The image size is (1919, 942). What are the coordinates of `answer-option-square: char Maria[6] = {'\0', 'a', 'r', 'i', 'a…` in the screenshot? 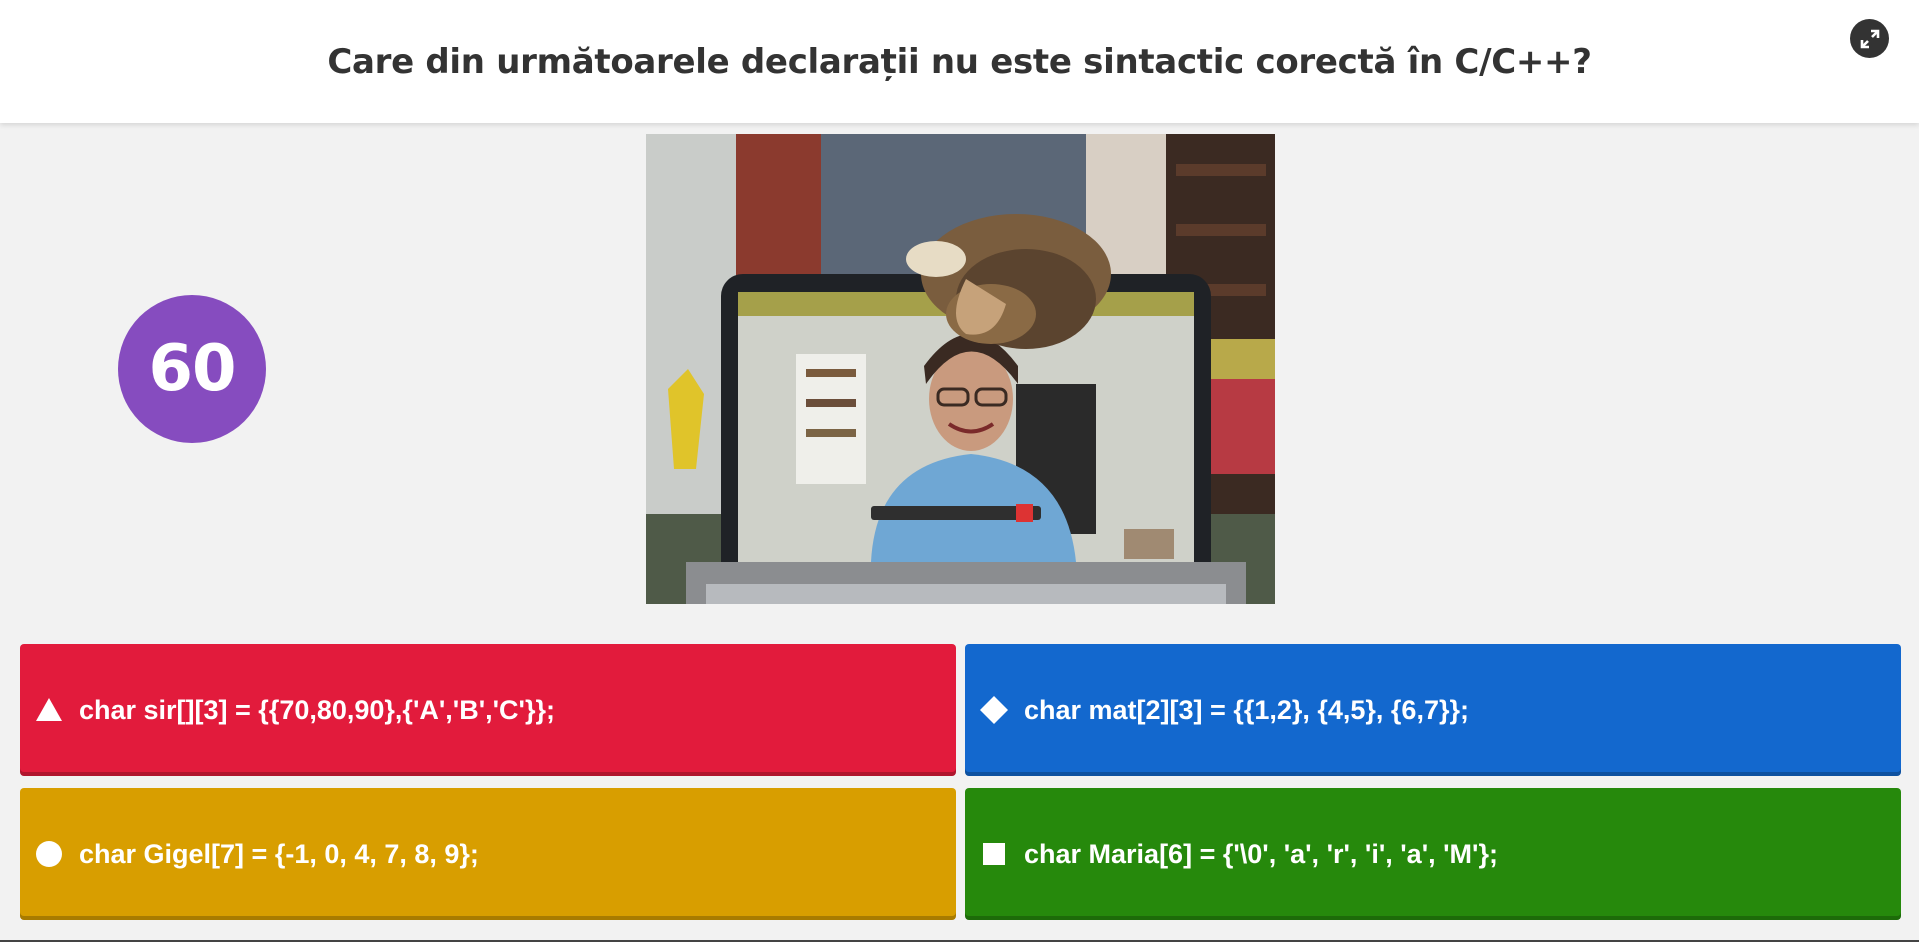 It's located at (1433, 854).